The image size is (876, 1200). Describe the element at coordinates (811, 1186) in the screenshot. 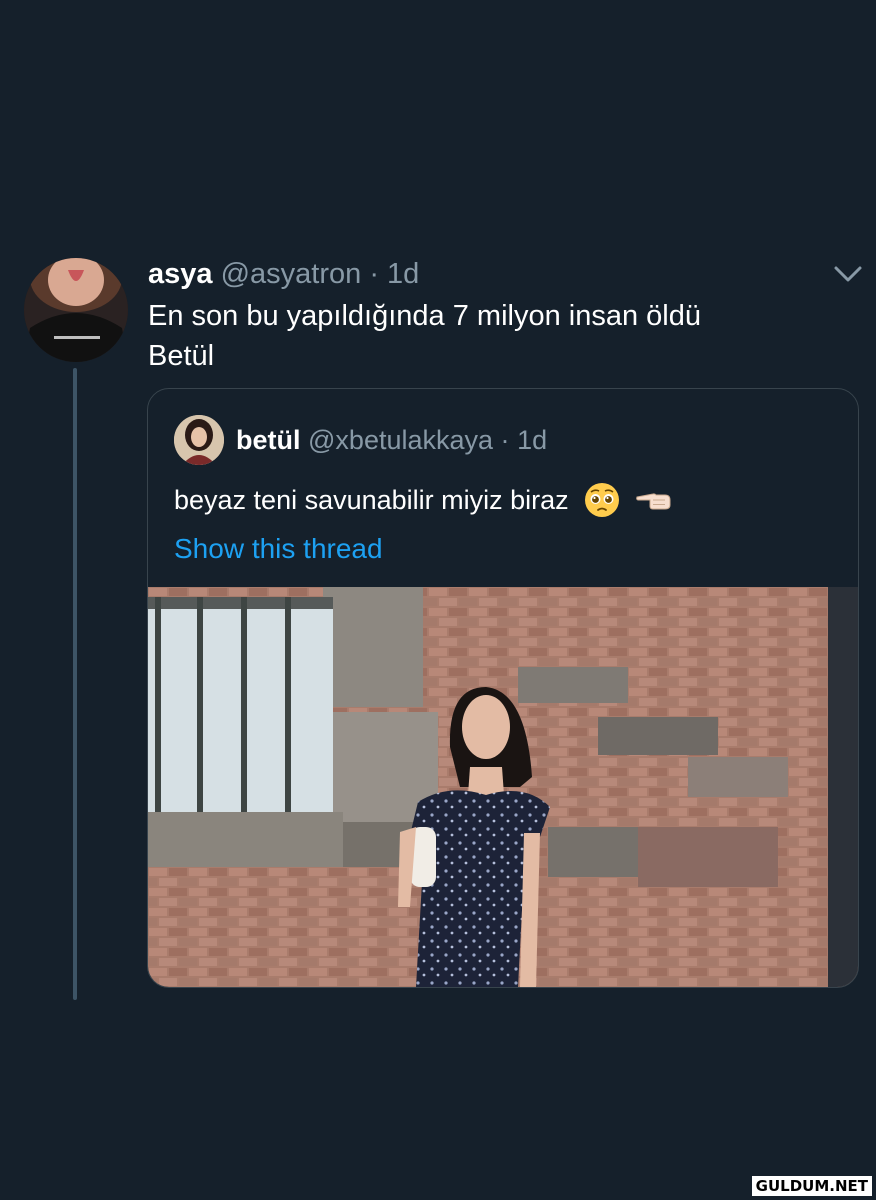

I see `site-watermark: GULDUM.NET` at that location.